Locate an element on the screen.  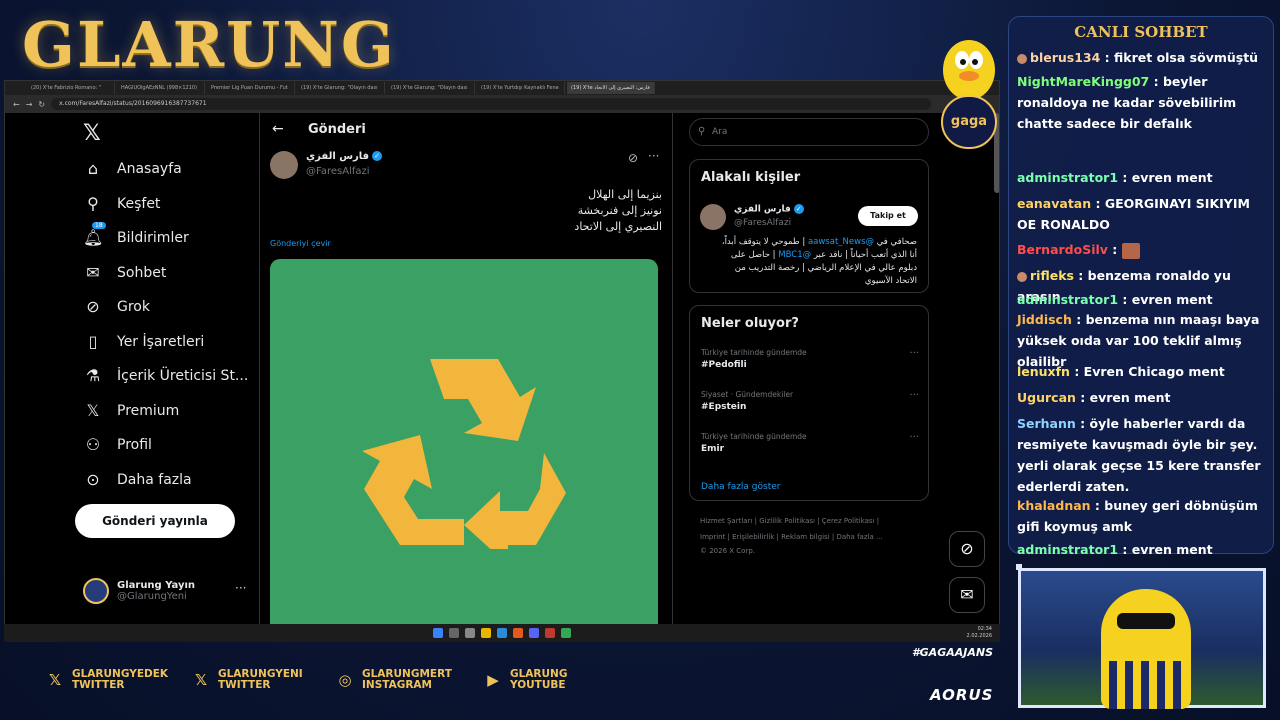
chat-text: : fikret olsa sövmüştü is located at coordinates (1179, 57).